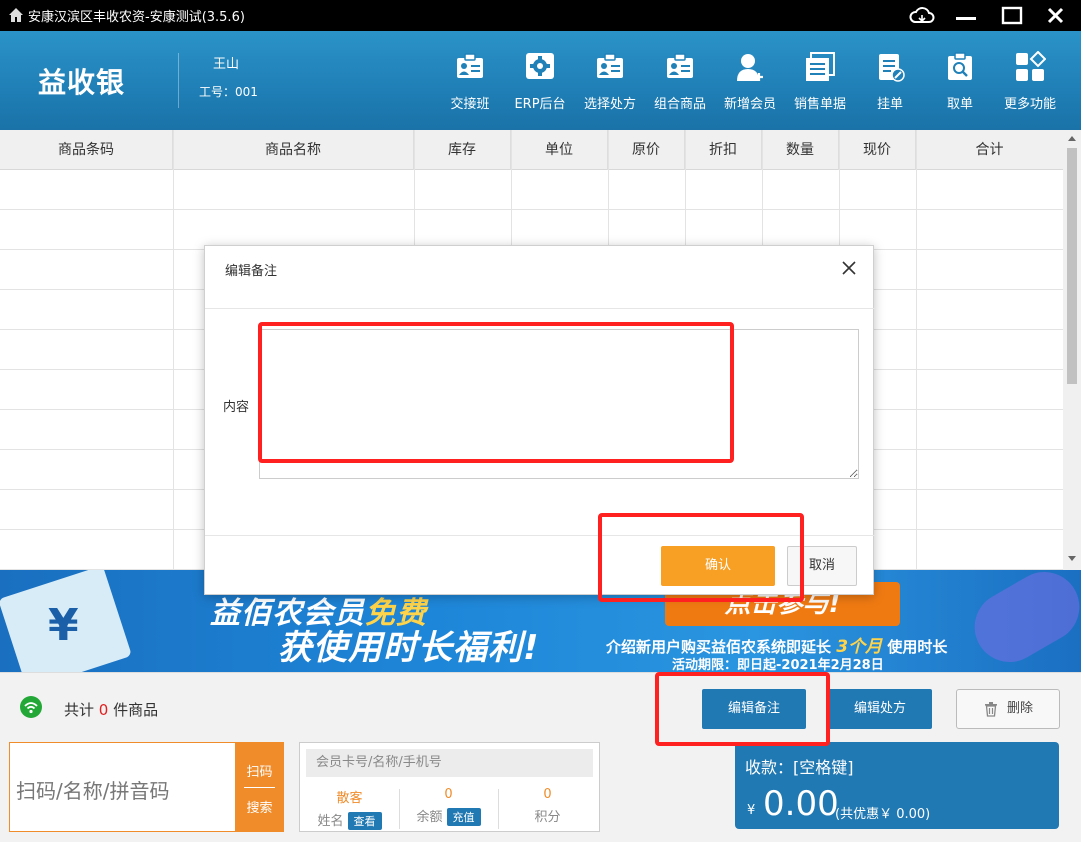  I want to click on tool-label: ERP后台, so click(540, 104).